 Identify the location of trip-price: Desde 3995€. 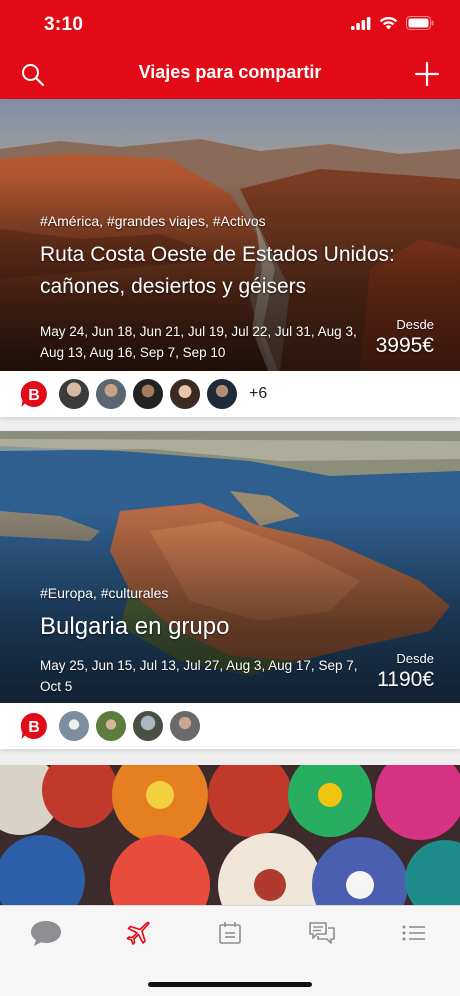
(405, 337).